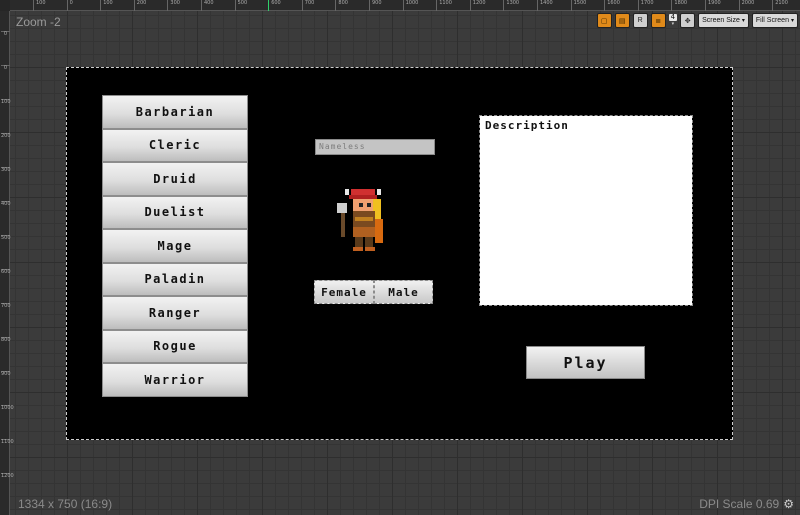  I want to click on play-button: Play, so click(585, 362).